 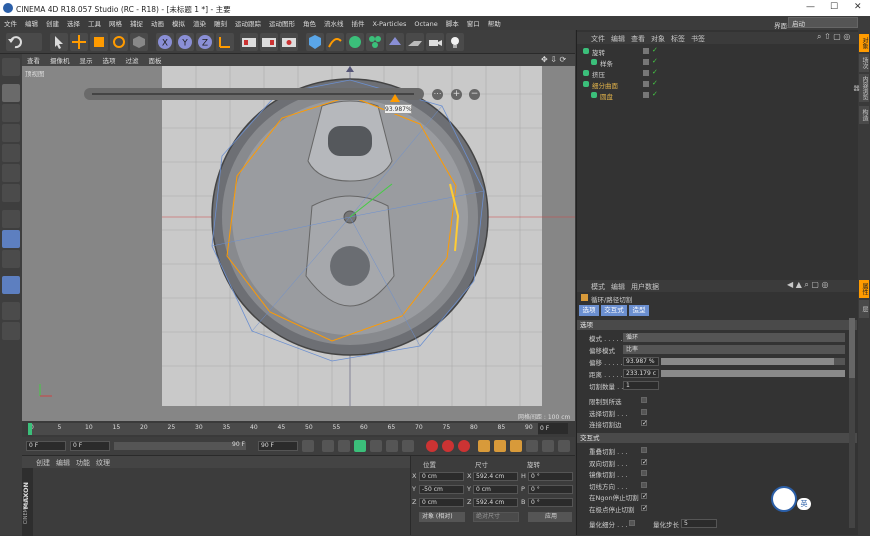 What do you see at coordinates (33, 60) in the screenshot?
I see `vp-menu-view: 查看` at bounding box center [33, 60].